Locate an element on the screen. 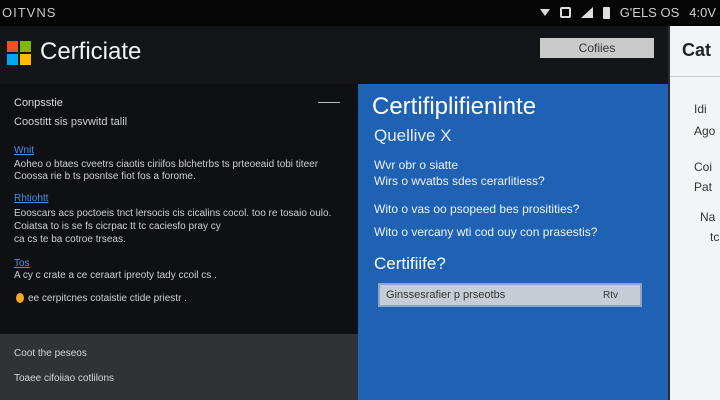 Image resolution: width=720 pixels, height=400 pixels. collapse-dash-icon is located at coordinates (329, 102).